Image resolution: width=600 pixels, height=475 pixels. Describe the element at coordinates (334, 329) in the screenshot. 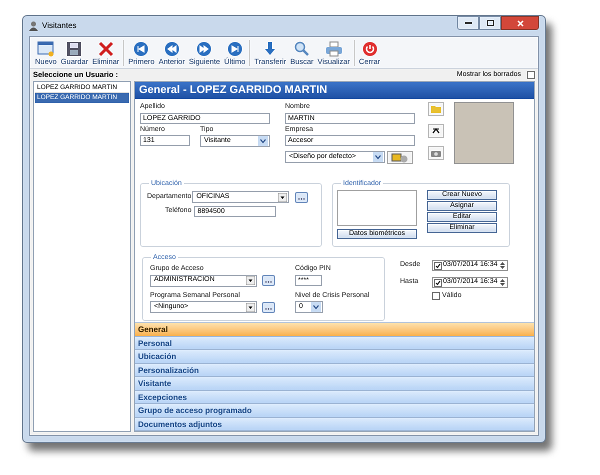

I see `section-header: General` at that location.